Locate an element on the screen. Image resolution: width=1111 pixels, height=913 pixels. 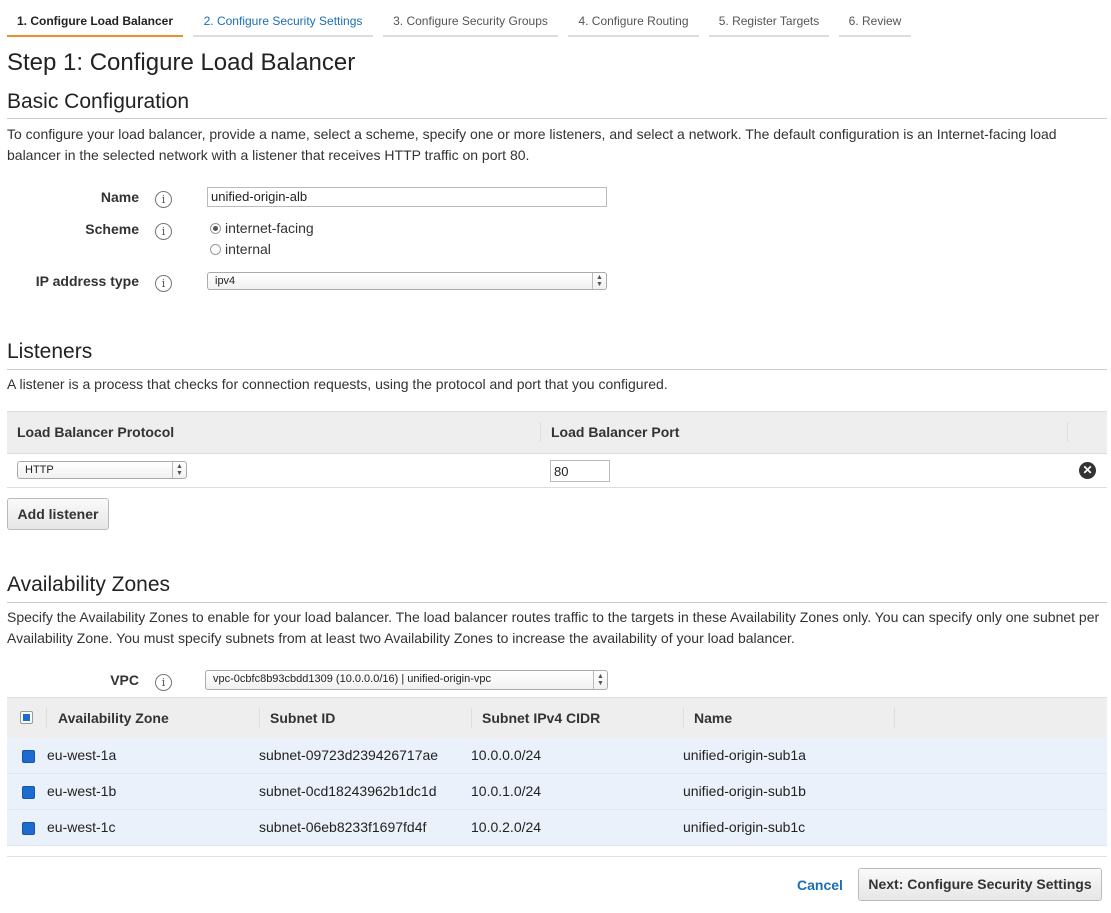
select-value: ipv4 is located at coordinates (225, 281).